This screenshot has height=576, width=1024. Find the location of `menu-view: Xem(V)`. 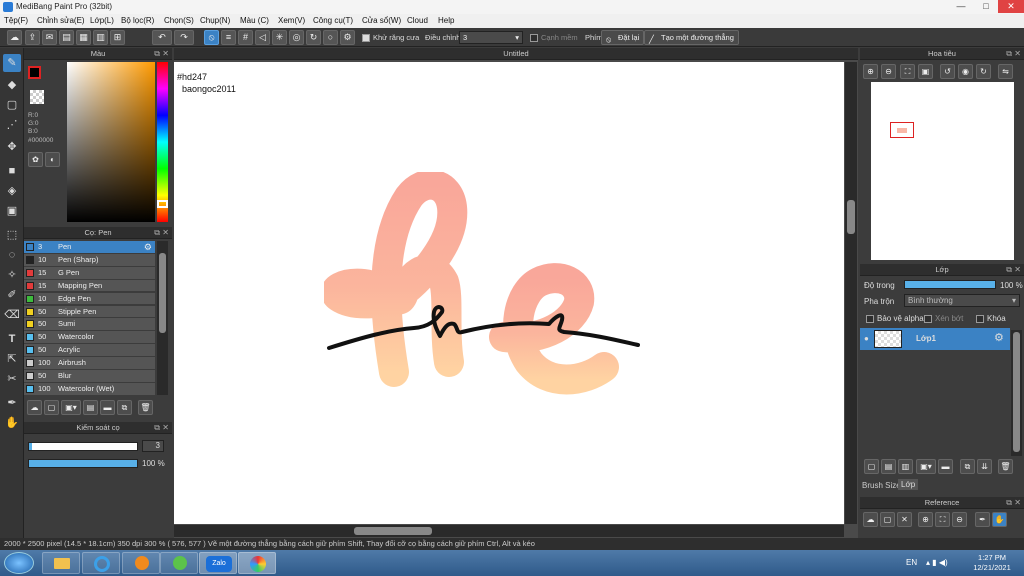

menu-view: Xem(V) is located at coordinates (291, 20).